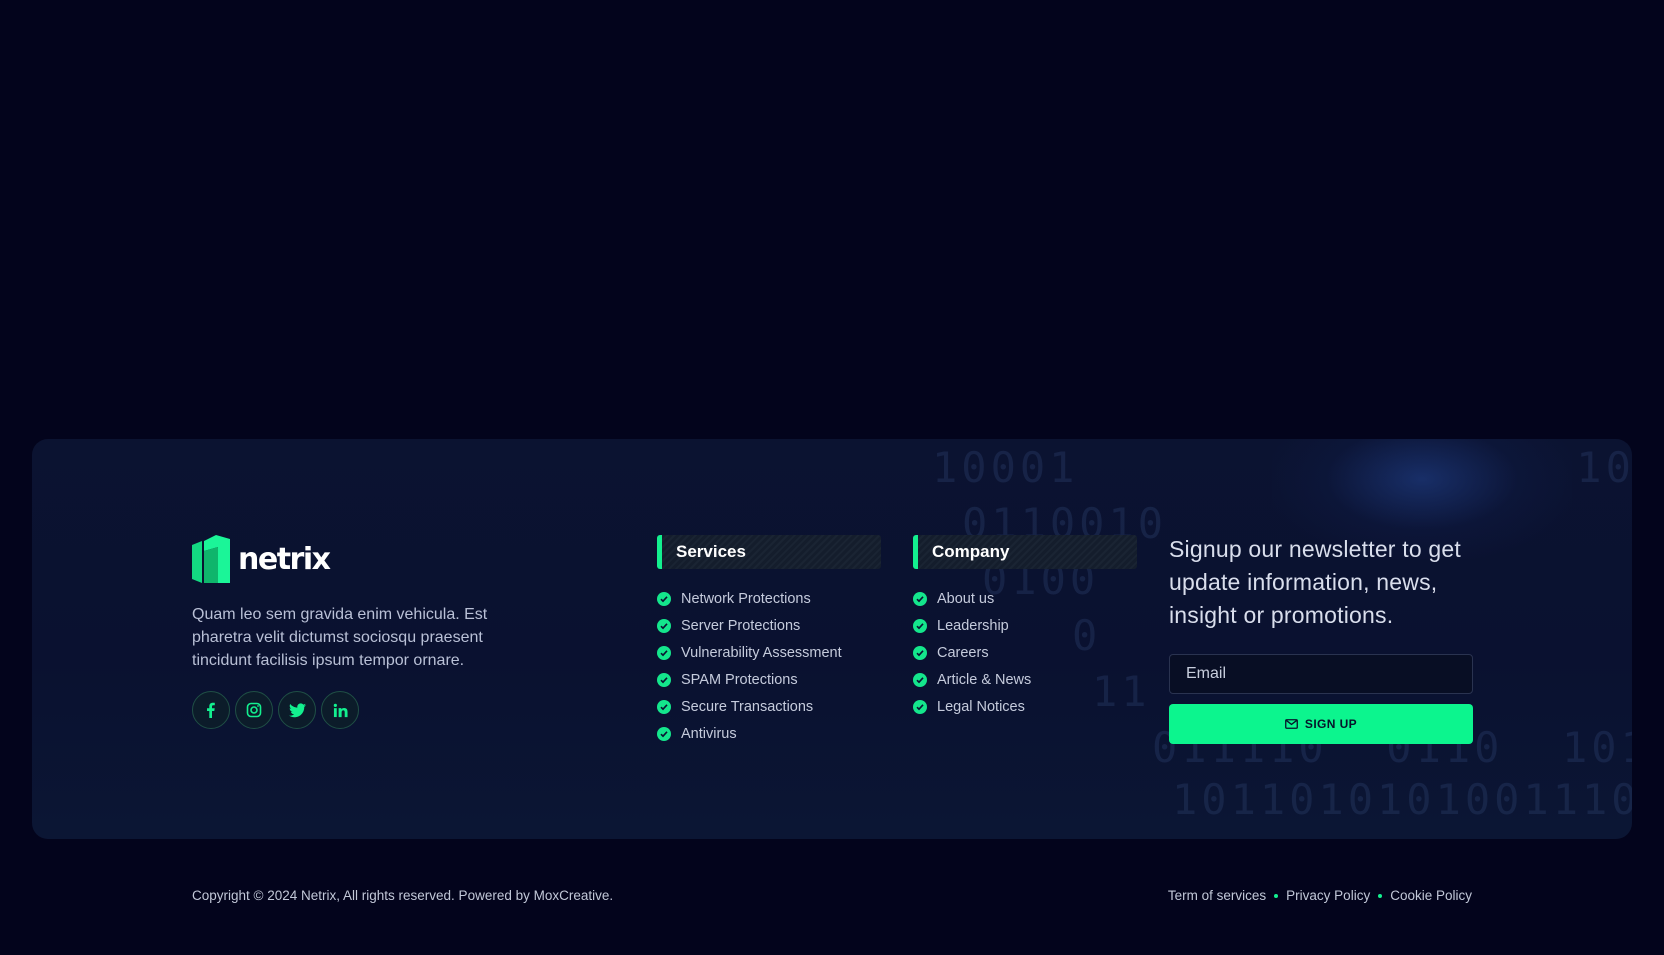 Image resolution: width=1664 pixels, height=955 pixels. Describe the element at coordinates (984, 679) in the screenshot. I see `company-item-label: Article & News` at that location.